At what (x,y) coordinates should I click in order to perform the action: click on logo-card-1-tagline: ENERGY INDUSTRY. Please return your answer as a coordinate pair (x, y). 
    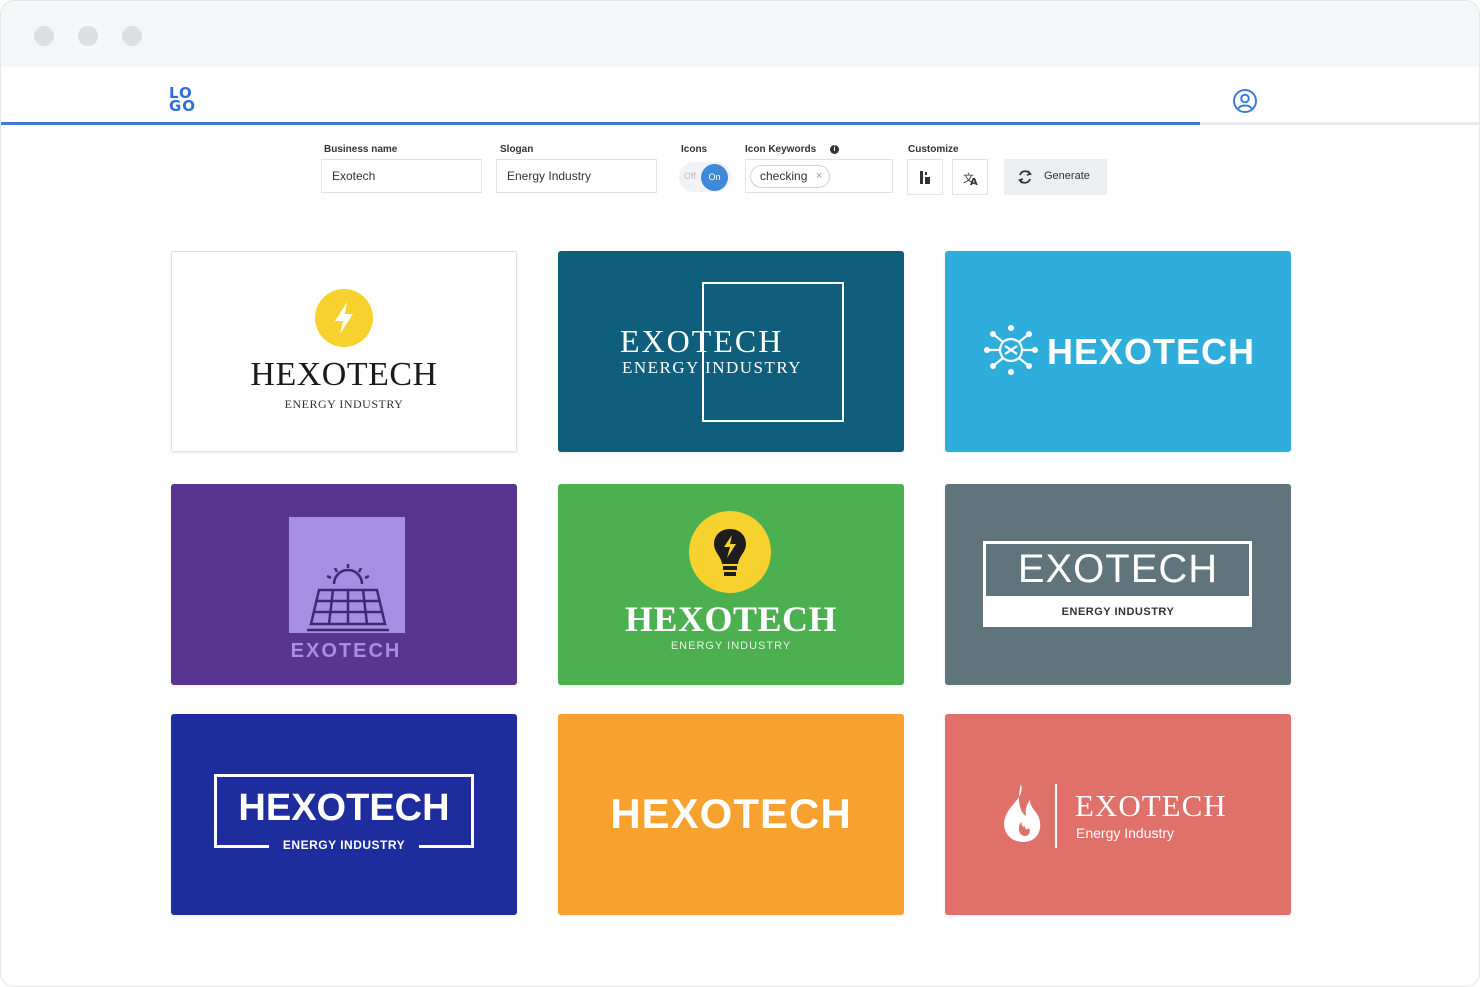
    Looking at the image, I should click on (344, 404).